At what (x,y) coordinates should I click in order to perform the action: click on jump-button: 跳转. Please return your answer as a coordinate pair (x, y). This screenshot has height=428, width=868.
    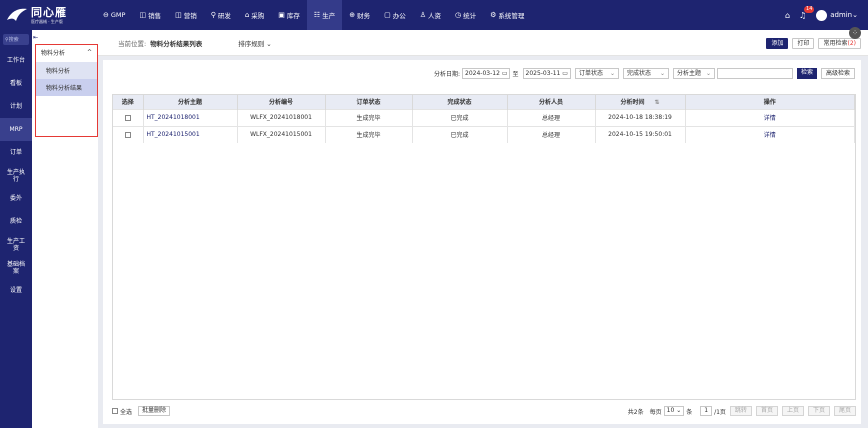
    Looking at the image, I should click on (740, 411).